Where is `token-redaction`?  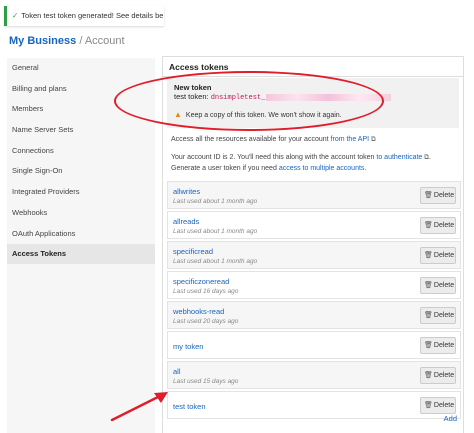 token-redaction is located at coordinates (329, 97).